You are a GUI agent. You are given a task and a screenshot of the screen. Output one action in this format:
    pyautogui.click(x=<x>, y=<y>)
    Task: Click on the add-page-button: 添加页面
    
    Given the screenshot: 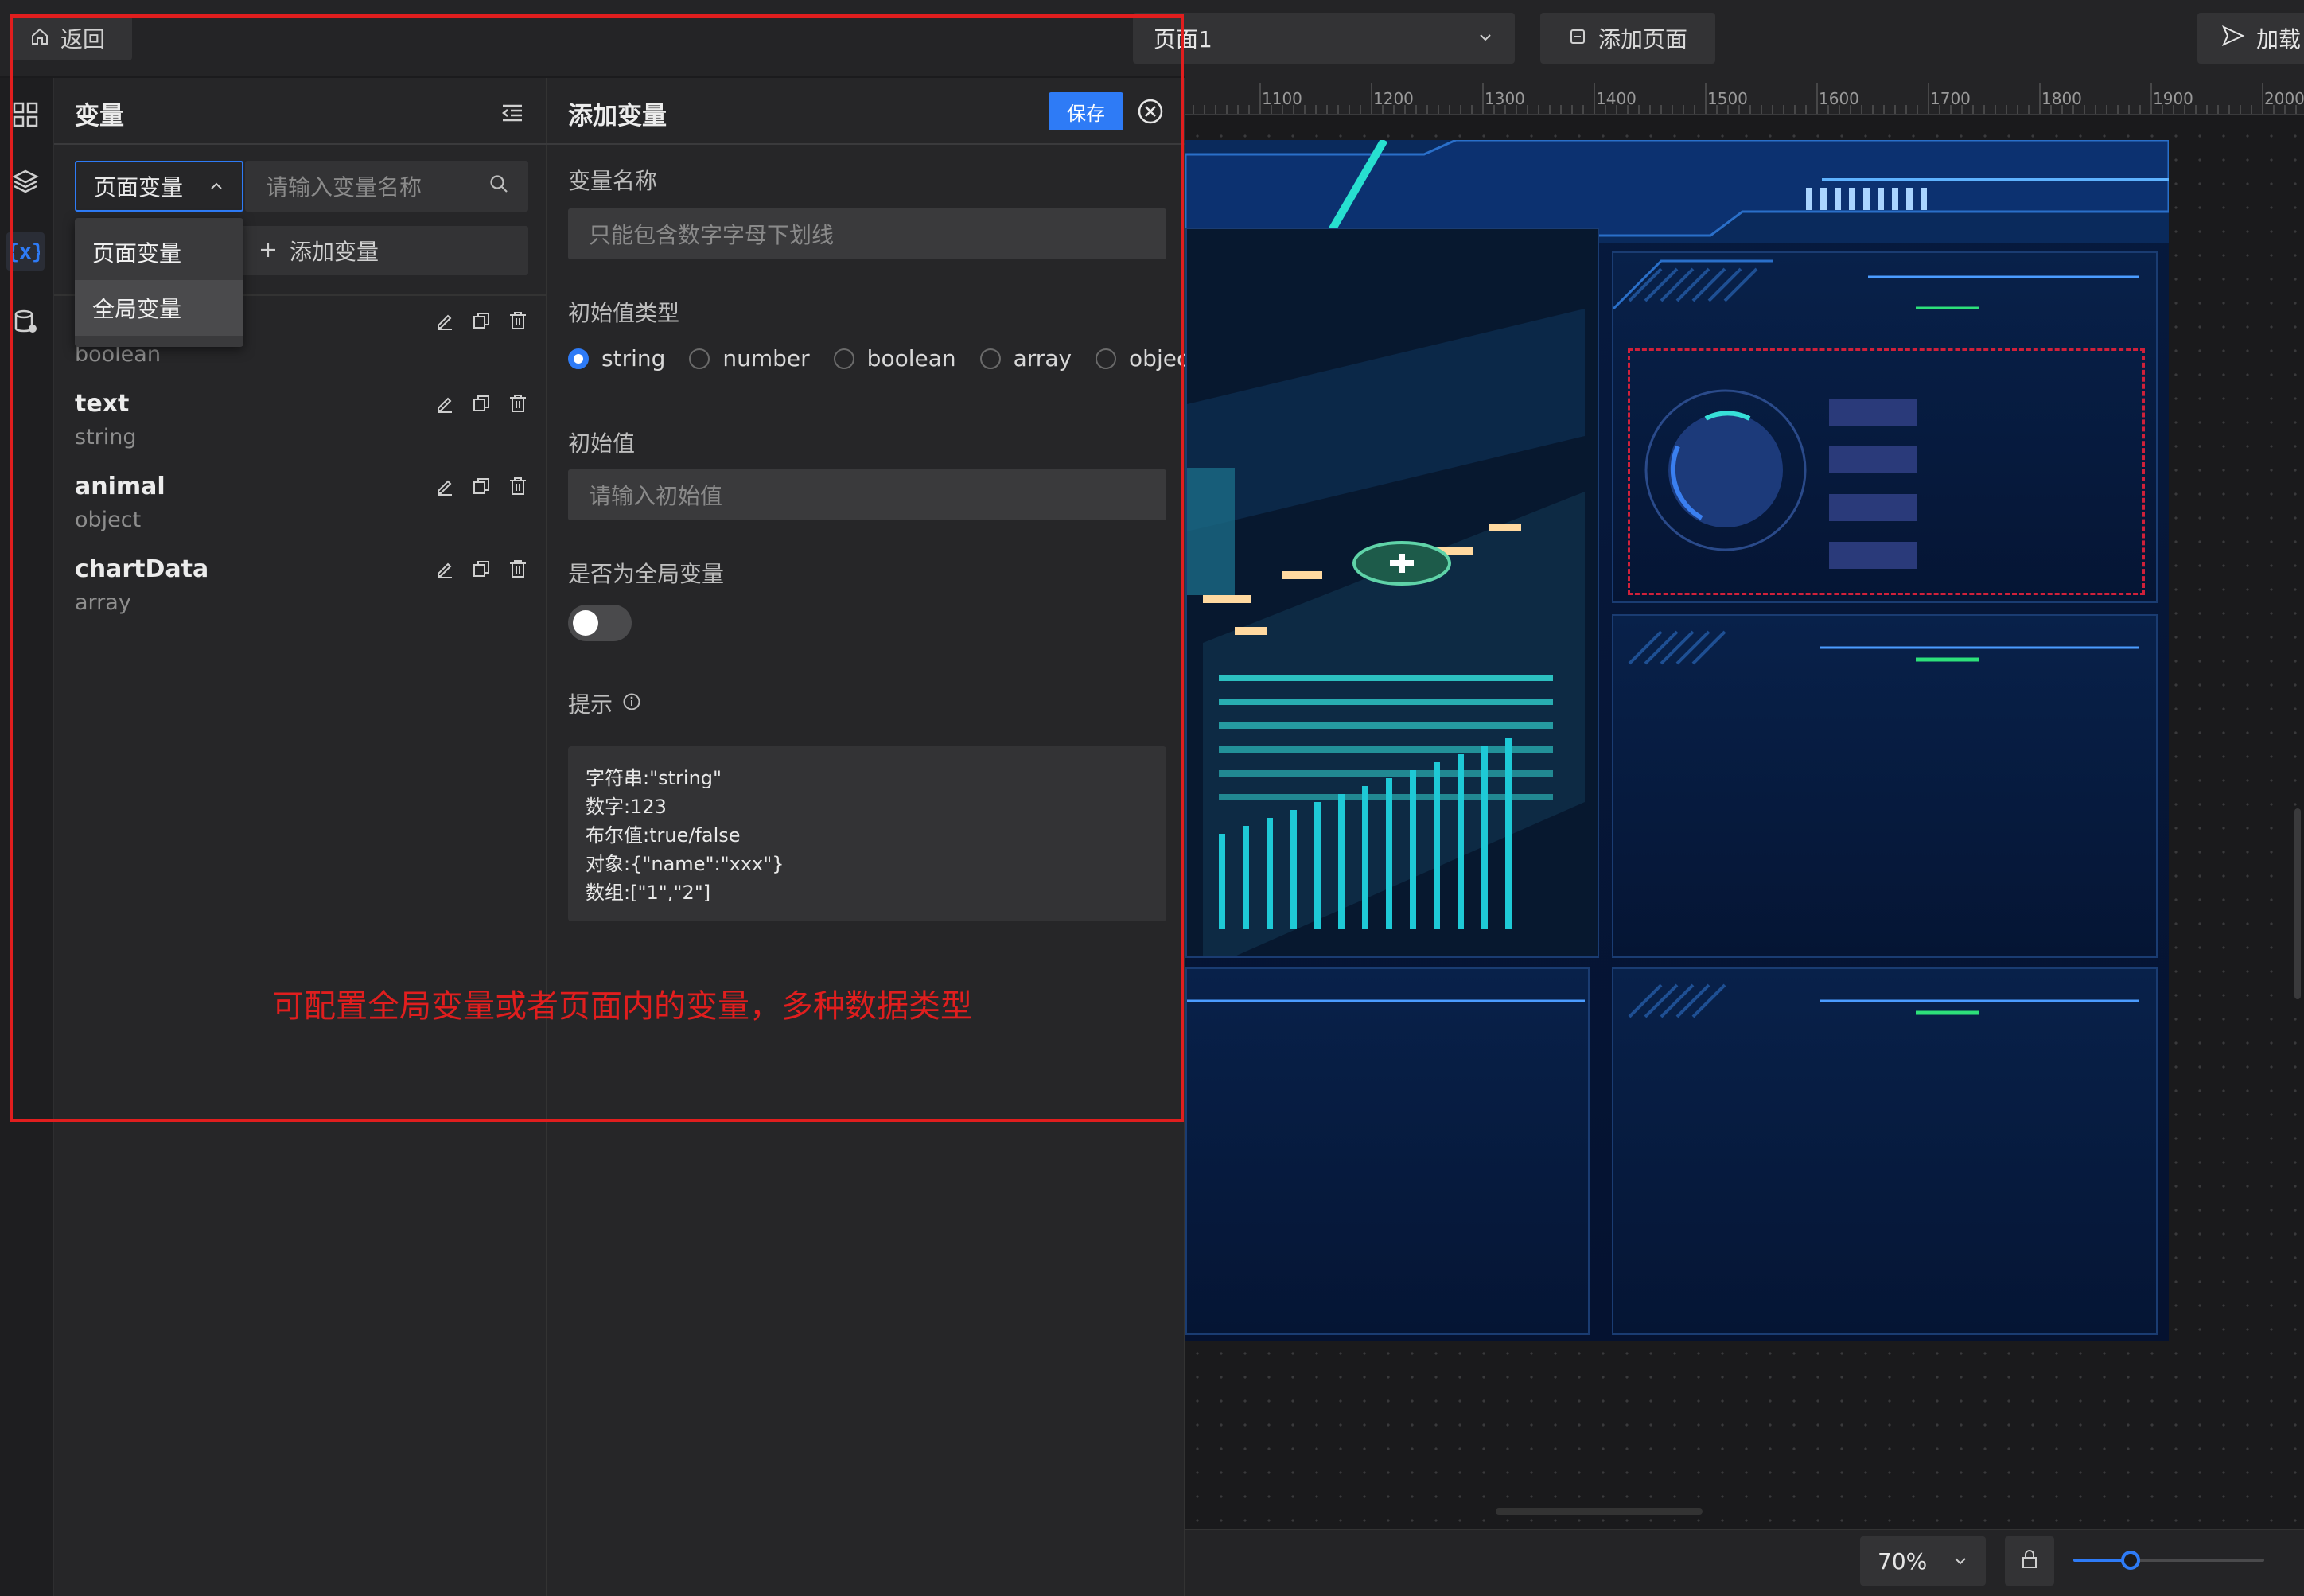 What is the action you would take?
    pyautogui.click(x=1627, y=38)
    